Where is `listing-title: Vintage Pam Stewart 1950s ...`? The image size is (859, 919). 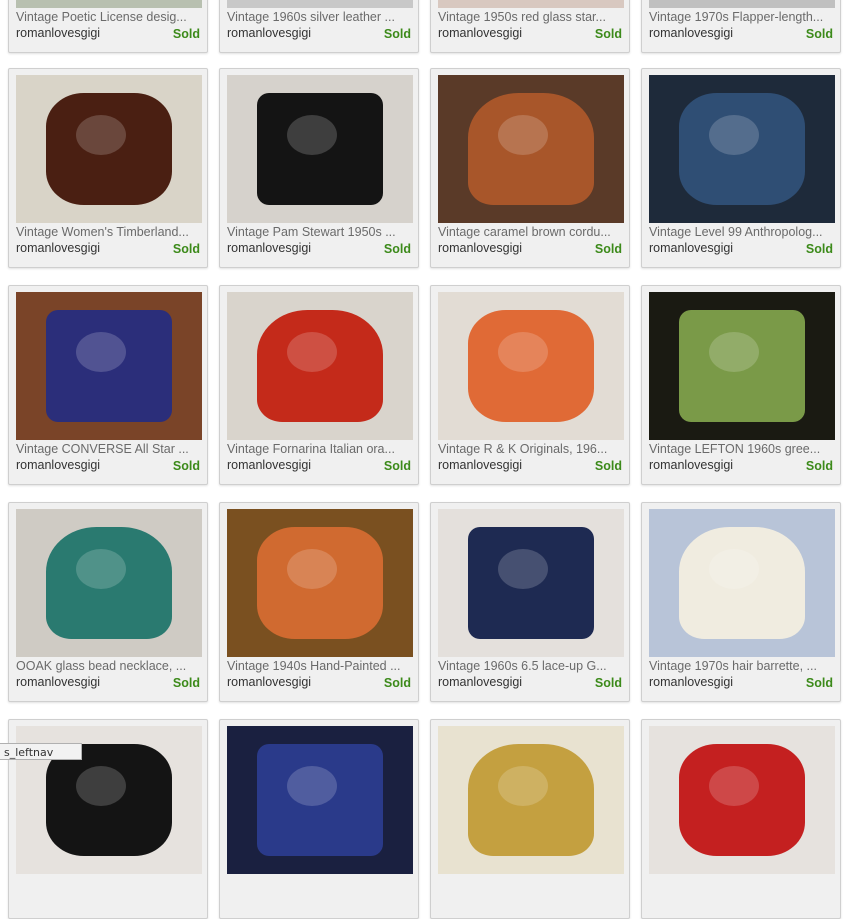
listing-title: Vintage Pam Stewart 1950s ... is located at coordinates (320, 232).